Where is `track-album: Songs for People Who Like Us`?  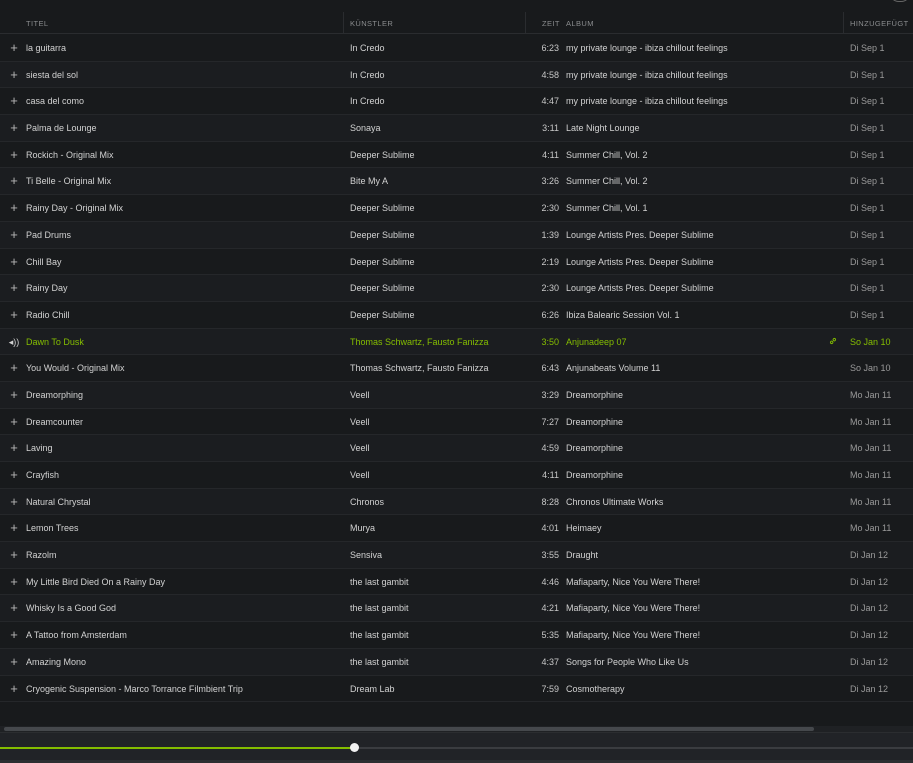 track-album: Songs for People Who Like Us is located at coordinates (693, 662).